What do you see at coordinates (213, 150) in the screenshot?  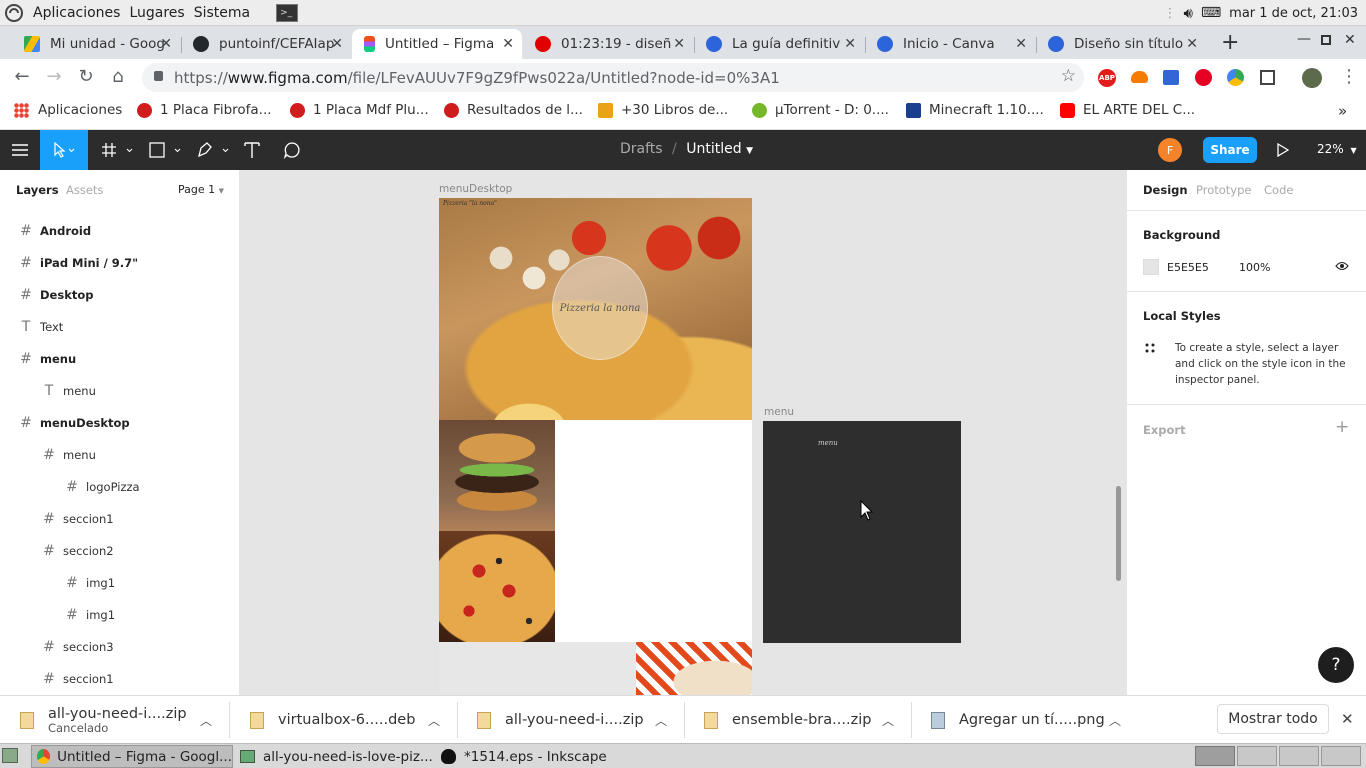 I see `pen-tool-button` at bounding box center [213, 150].